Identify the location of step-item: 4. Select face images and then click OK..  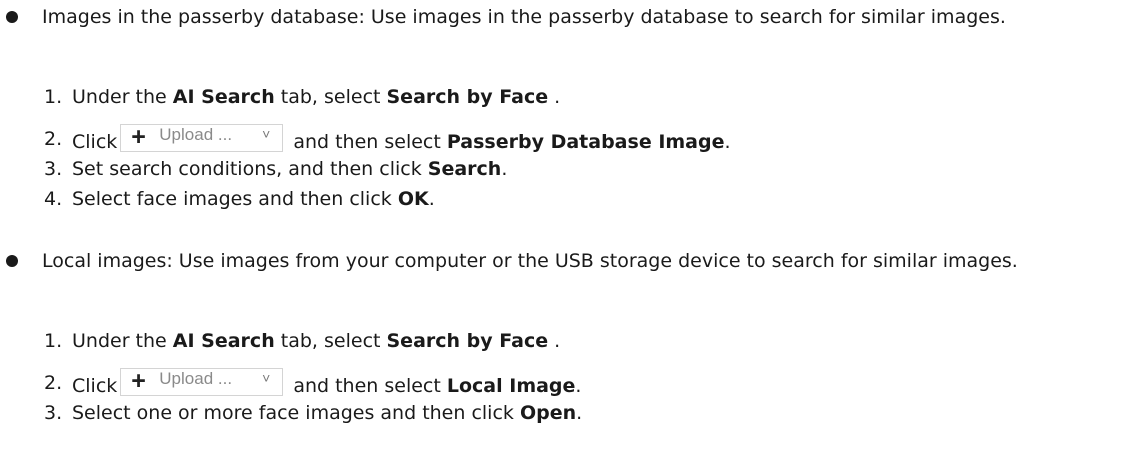
(588, 199).